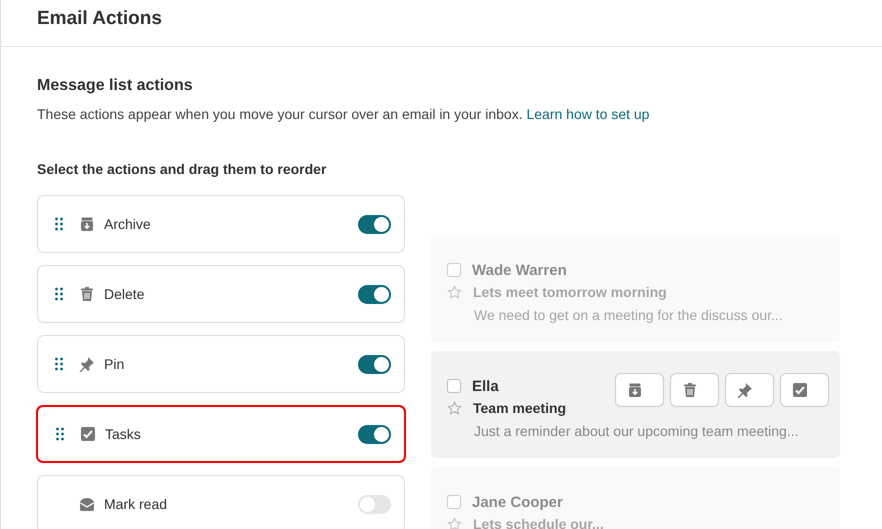 This screenshot has height=529, width=882. Describe the element at coordinates (115, 364) in the screenshot. I see `action-label: Pin` at that location.